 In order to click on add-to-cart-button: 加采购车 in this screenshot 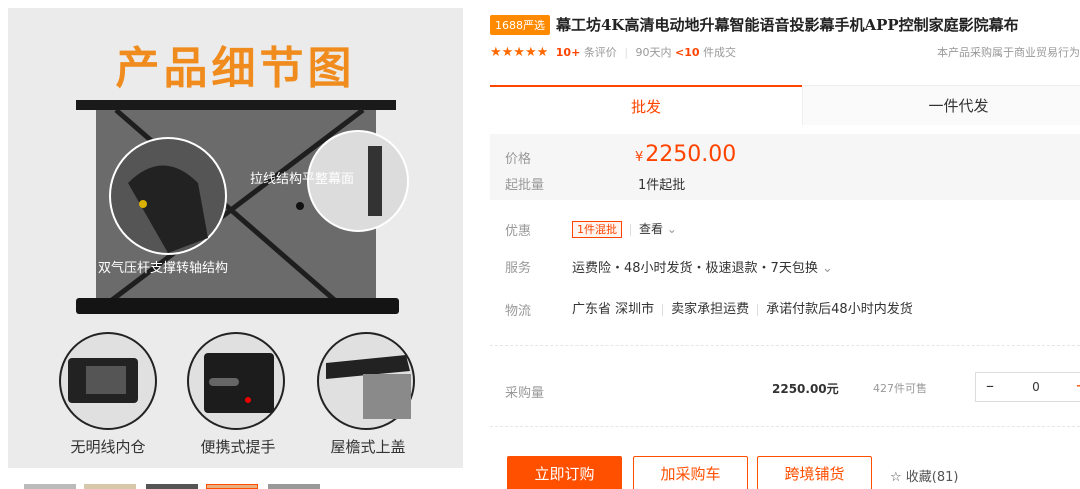, I will do `click(690, 472)`.